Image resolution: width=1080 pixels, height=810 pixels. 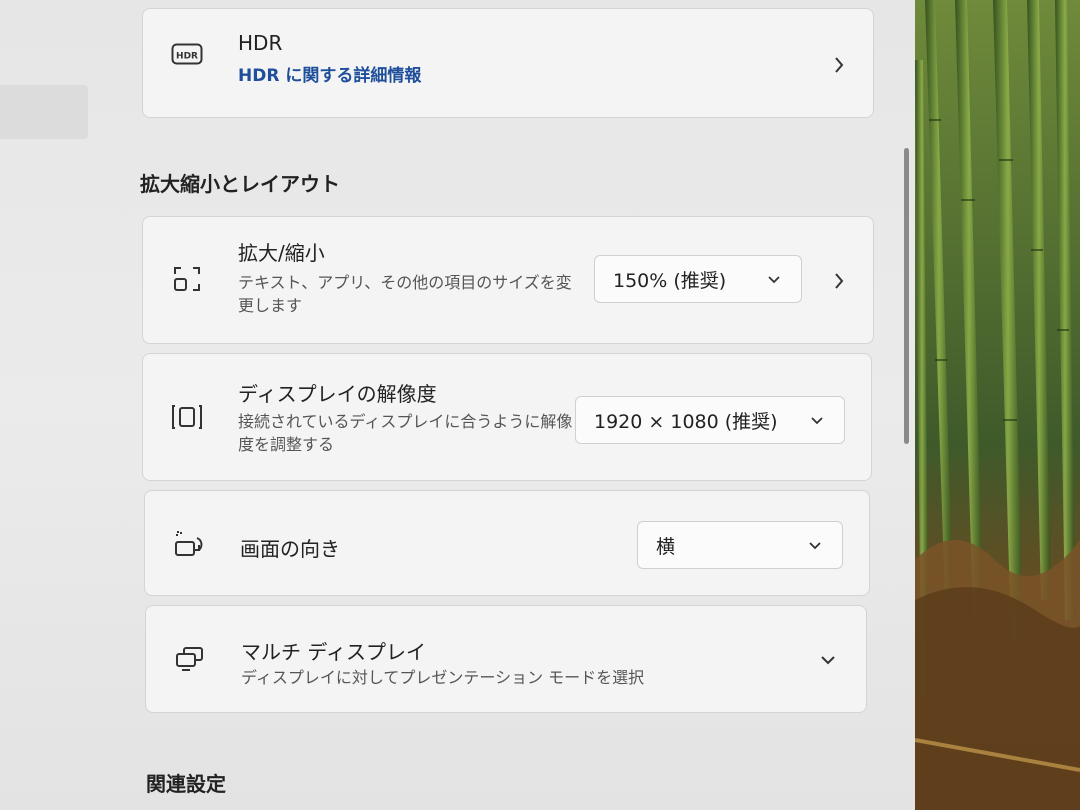 What do you see at coordinates (508, 63) in the screenshot?
I see `hdr-card: HDR HDR HDR に関する詳細情報` at bounding box center [508, 63].